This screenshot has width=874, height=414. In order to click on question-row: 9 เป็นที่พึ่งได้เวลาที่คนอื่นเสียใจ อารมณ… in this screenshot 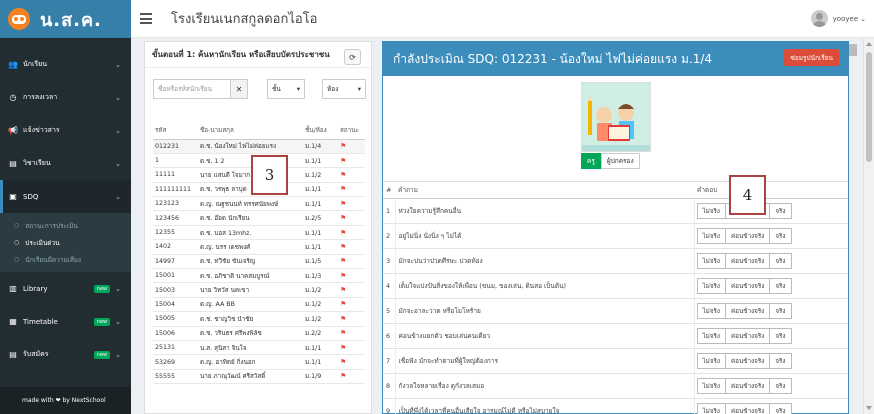, I will do `click(615, 406)`.